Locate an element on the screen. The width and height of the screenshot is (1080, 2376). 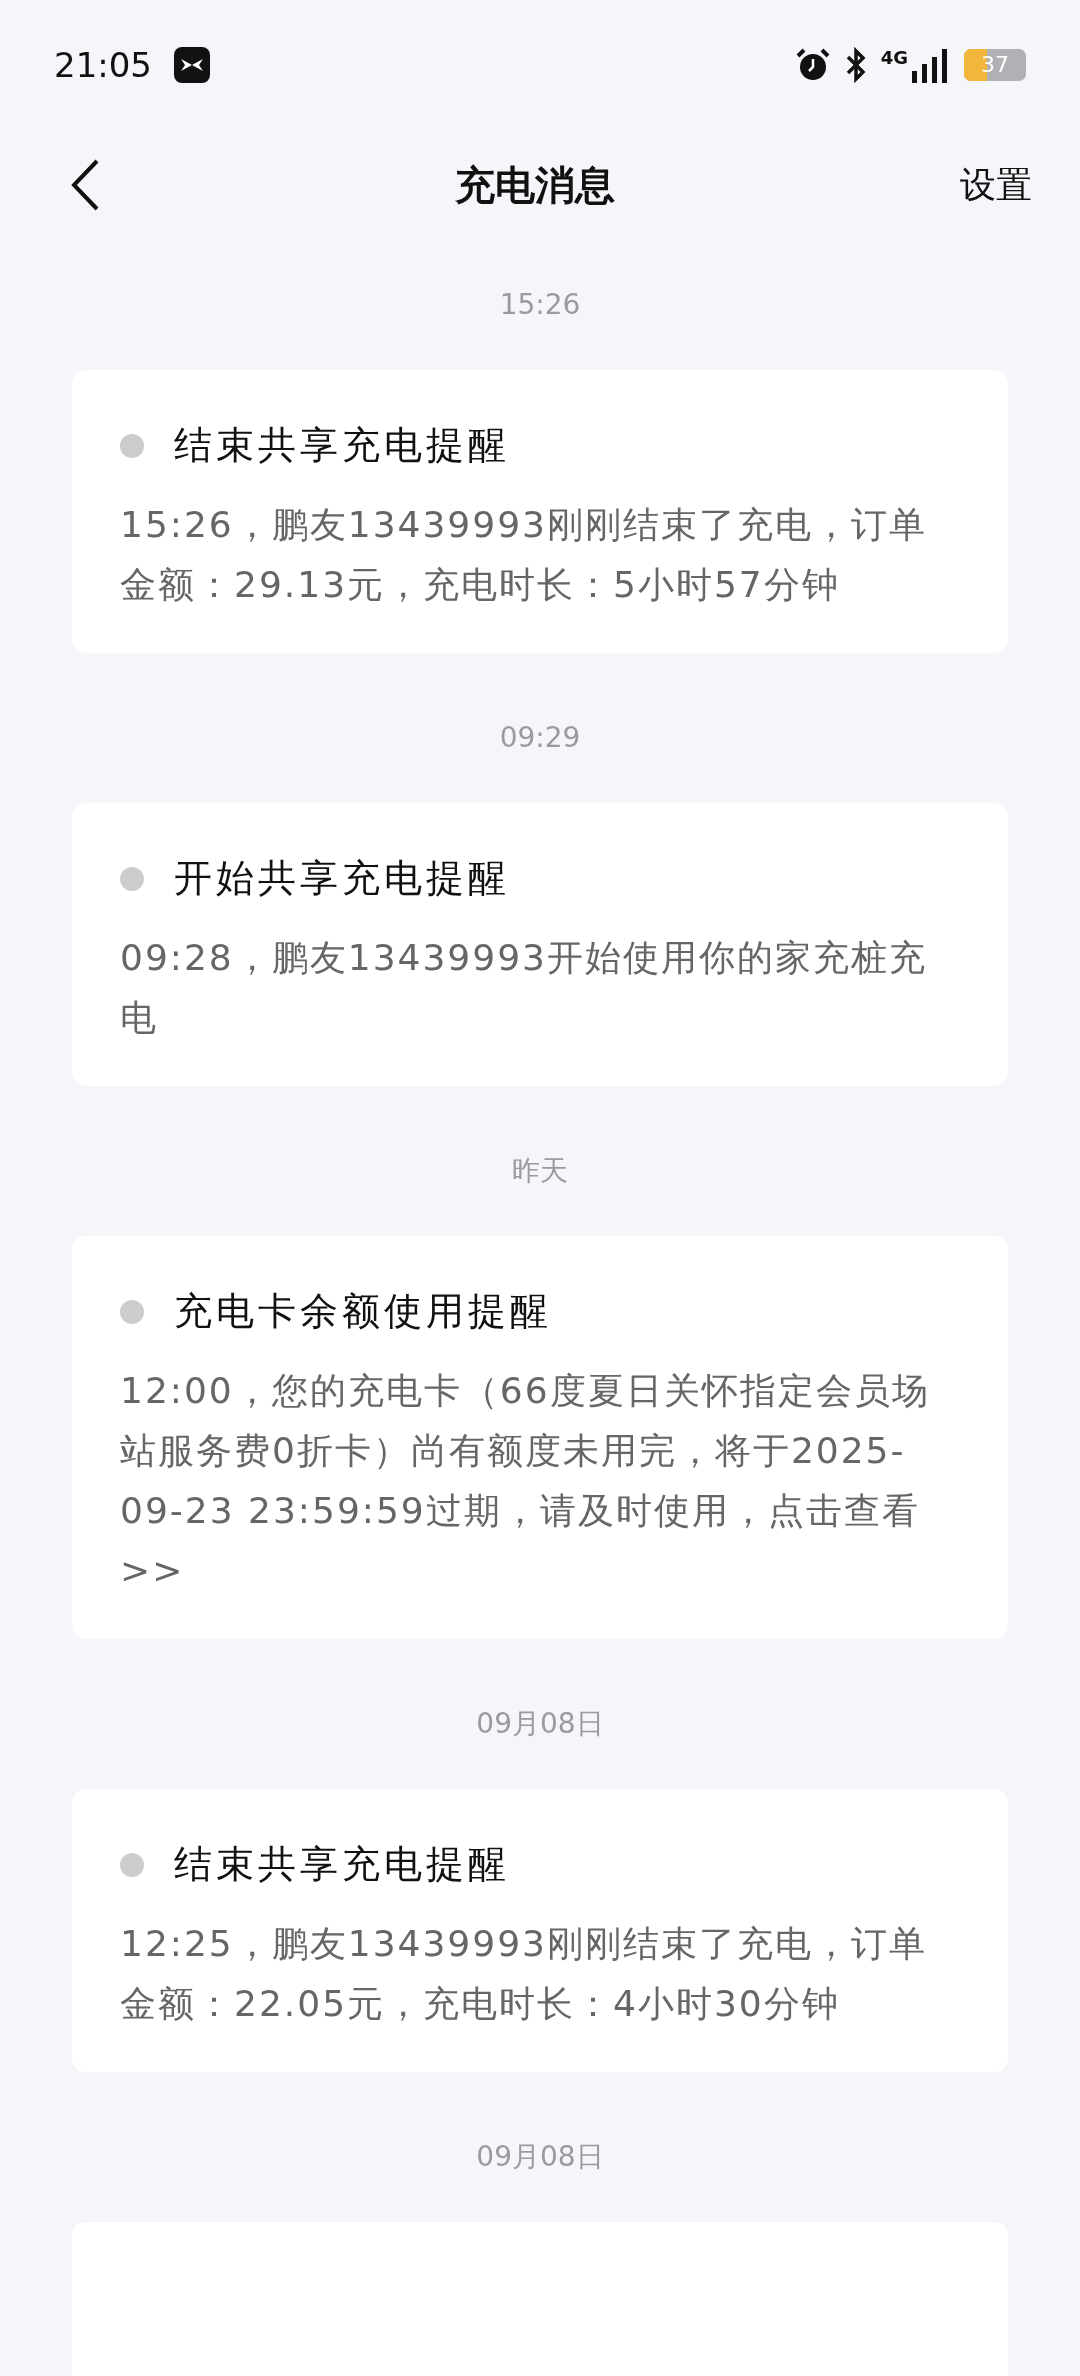
message-card: 开始共享充电提醒 09:28，鹏友13439993开始使用你的家充桩充电 is located at coordinates (540, 944).